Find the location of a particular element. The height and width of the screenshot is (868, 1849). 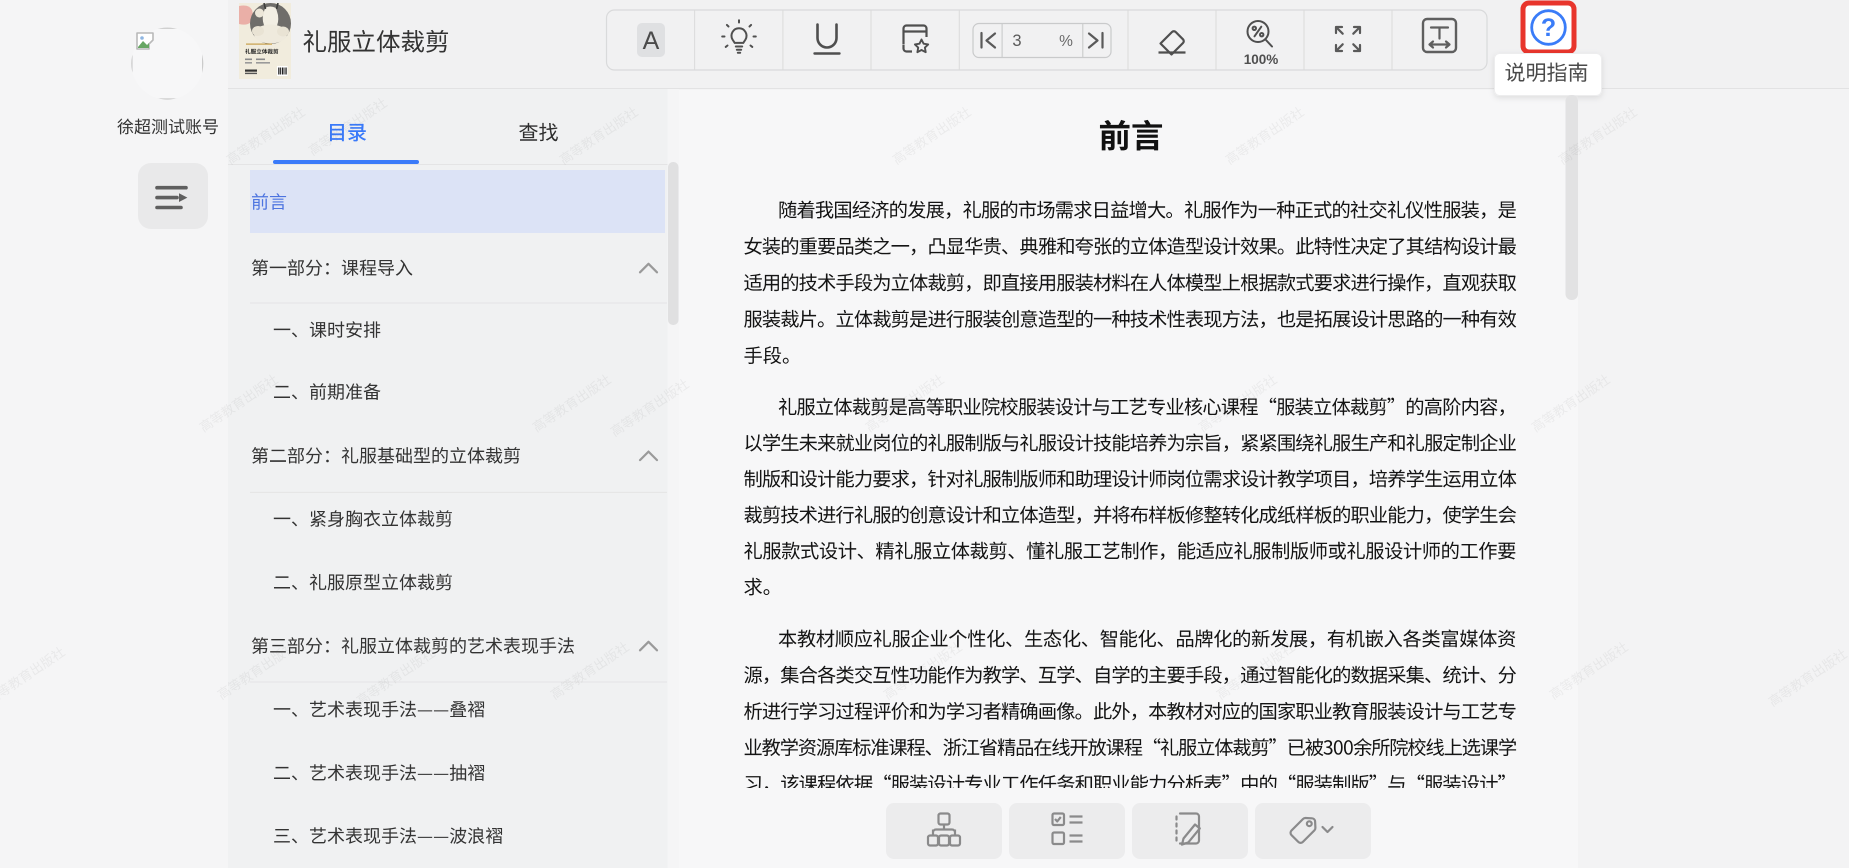

svg-text: 100% is located at coordinates (1261, 59).